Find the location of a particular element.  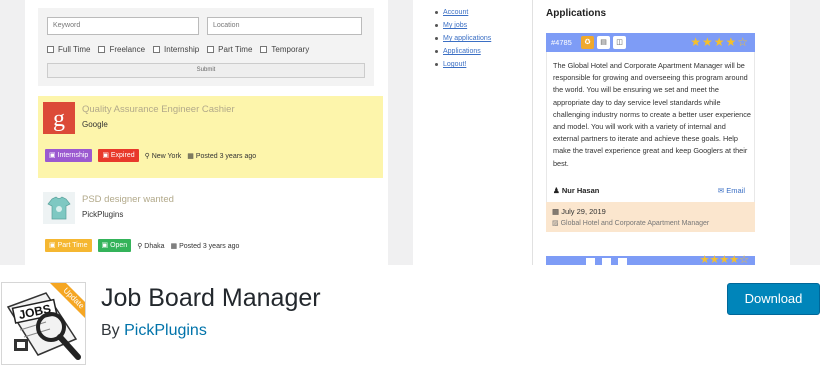

award-icon: ✪ is located at coordinates (587, 42).